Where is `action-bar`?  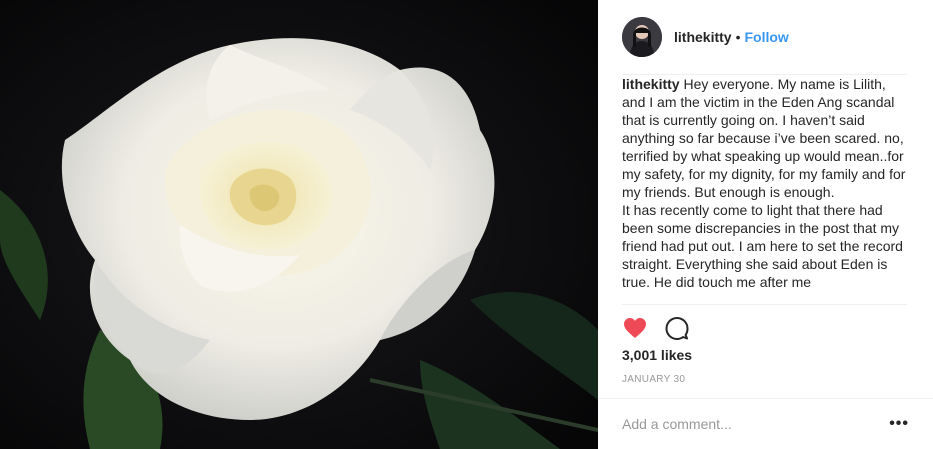 action-bar is located at coordinates (764, 327).